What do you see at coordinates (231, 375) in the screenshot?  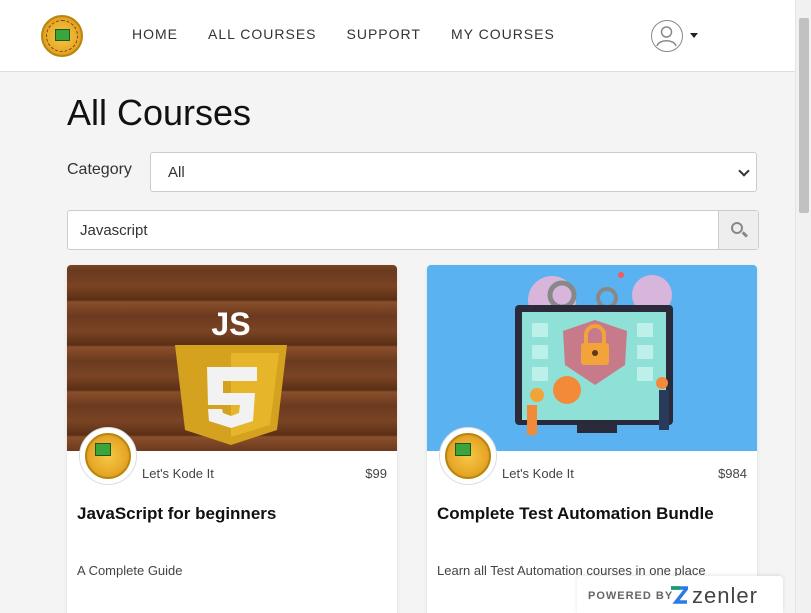 I see `javascript-shield-icon: JS` at bounding box center [231, 375].